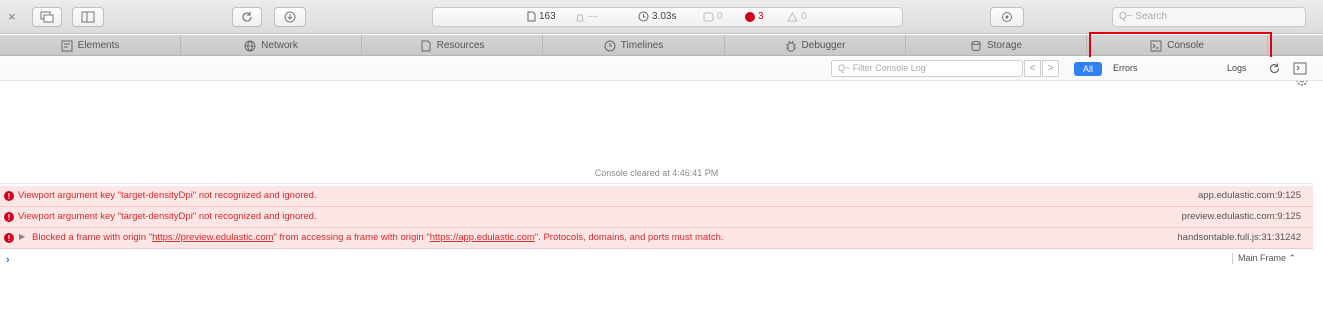 The image size is (1323, 311). Describe the element at coordinates (1241, 216) in the screenshot. I see `source-link: preview.edulastic.com:9:125` at that location.